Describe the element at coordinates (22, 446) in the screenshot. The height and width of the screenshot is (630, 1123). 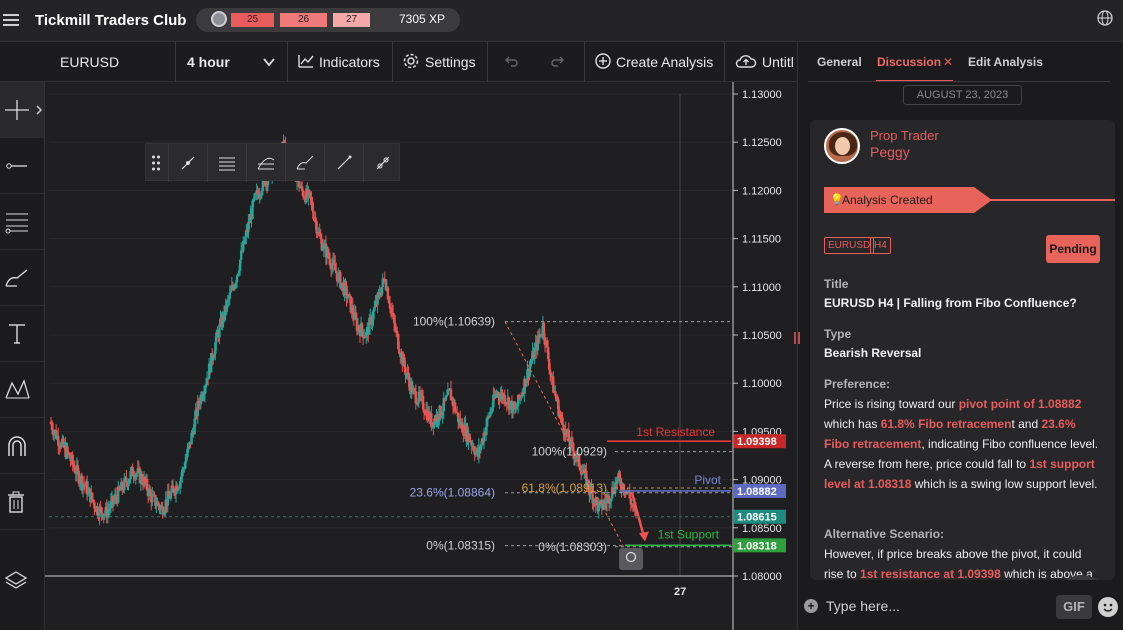
I see `magnet-tool` at that location.